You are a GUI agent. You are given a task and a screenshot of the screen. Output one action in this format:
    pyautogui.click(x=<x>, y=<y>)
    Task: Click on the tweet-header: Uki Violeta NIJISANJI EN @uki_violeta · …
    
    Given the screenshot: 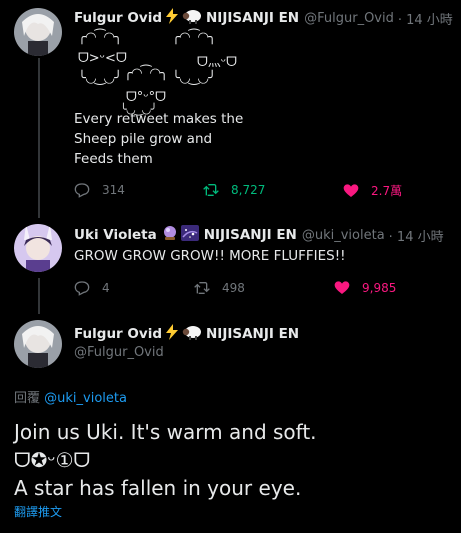 What is the action you would take?
    pyautogui.click(x=259, y=235)
    